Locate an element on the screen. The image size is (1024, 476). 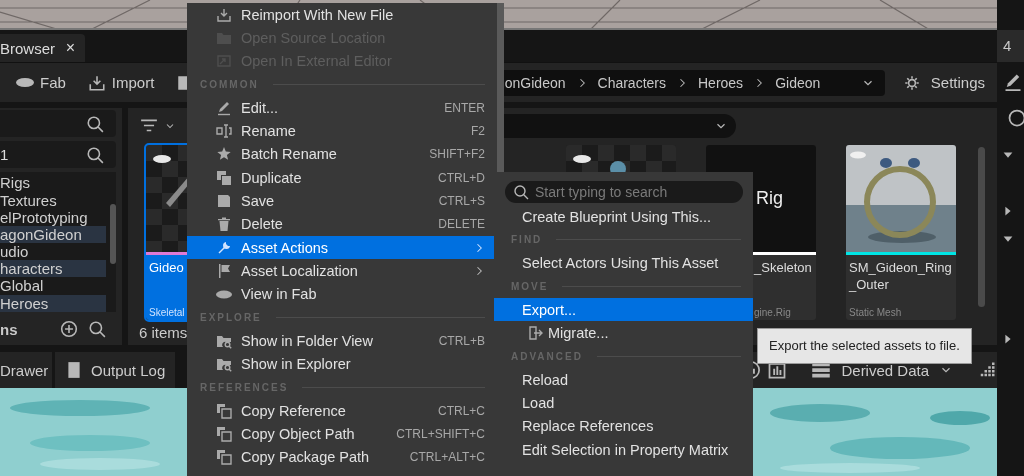
breadcrumb-link: Gideon is located at coordinates (798, 82).